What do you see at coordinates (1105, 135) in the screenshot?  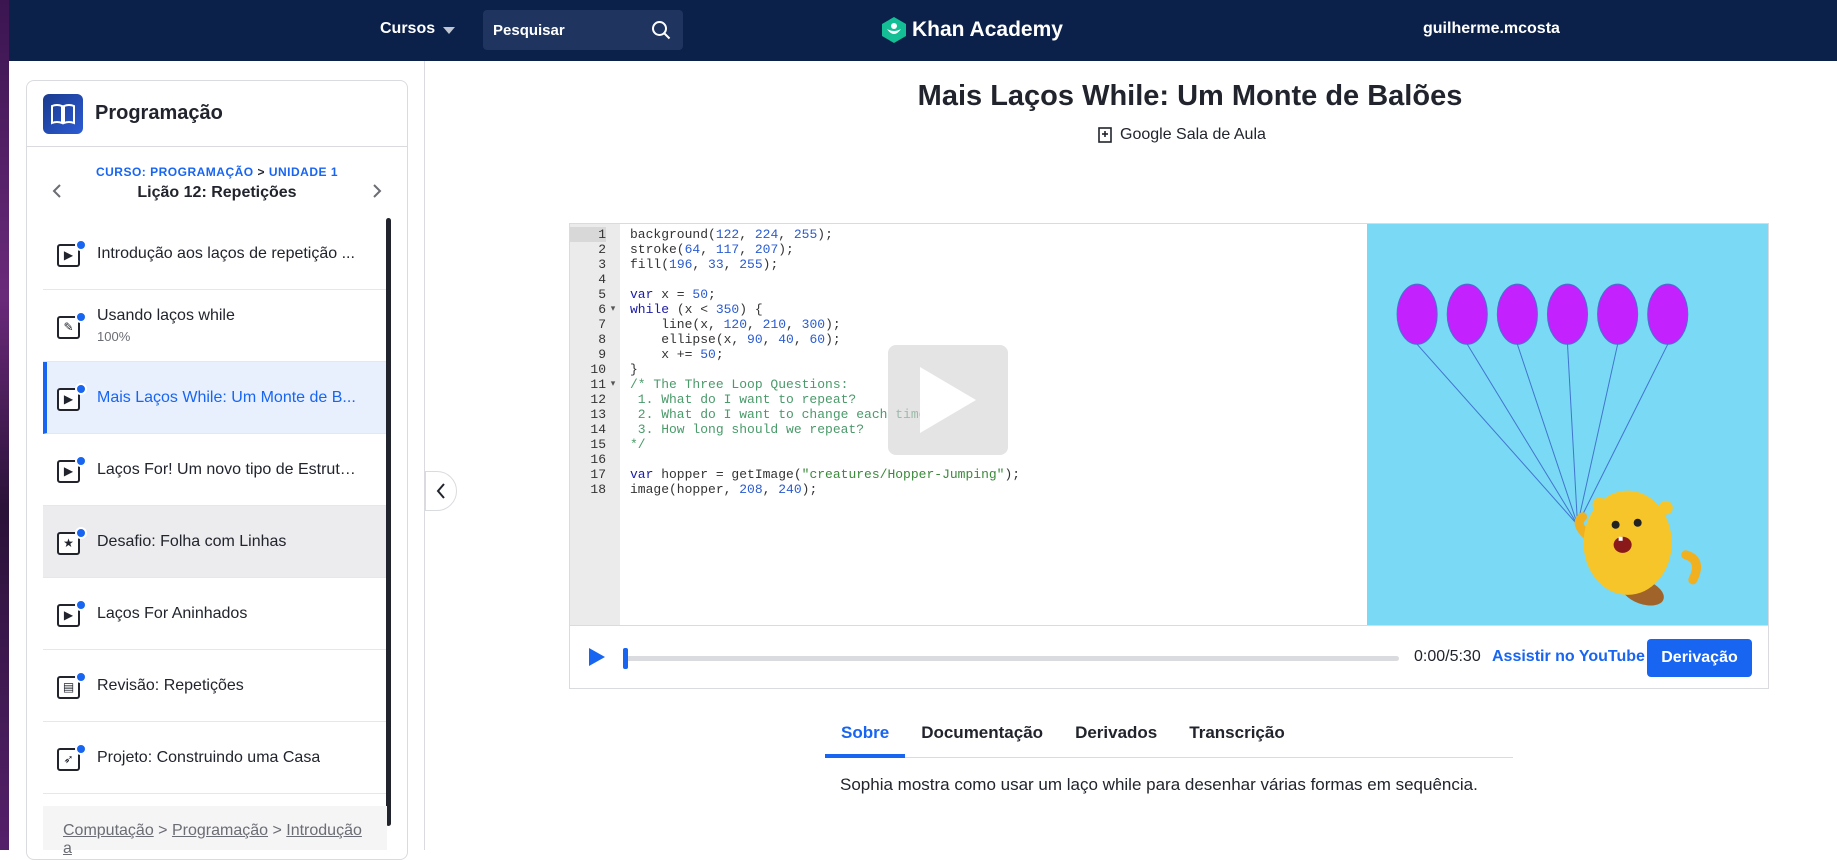 I see `share-to-classroom-icon` at bounding box center [1105, 135].